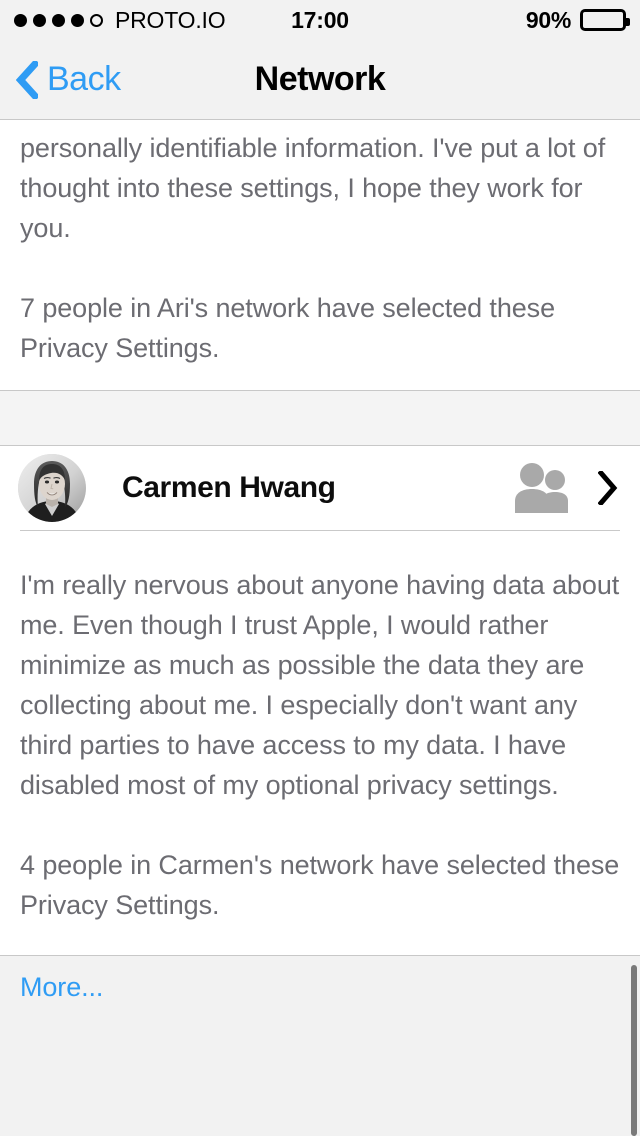 The height and width of the screenshot is (1136, 640). I want to click on battery-percent-label: 90%, so click(548, 19).